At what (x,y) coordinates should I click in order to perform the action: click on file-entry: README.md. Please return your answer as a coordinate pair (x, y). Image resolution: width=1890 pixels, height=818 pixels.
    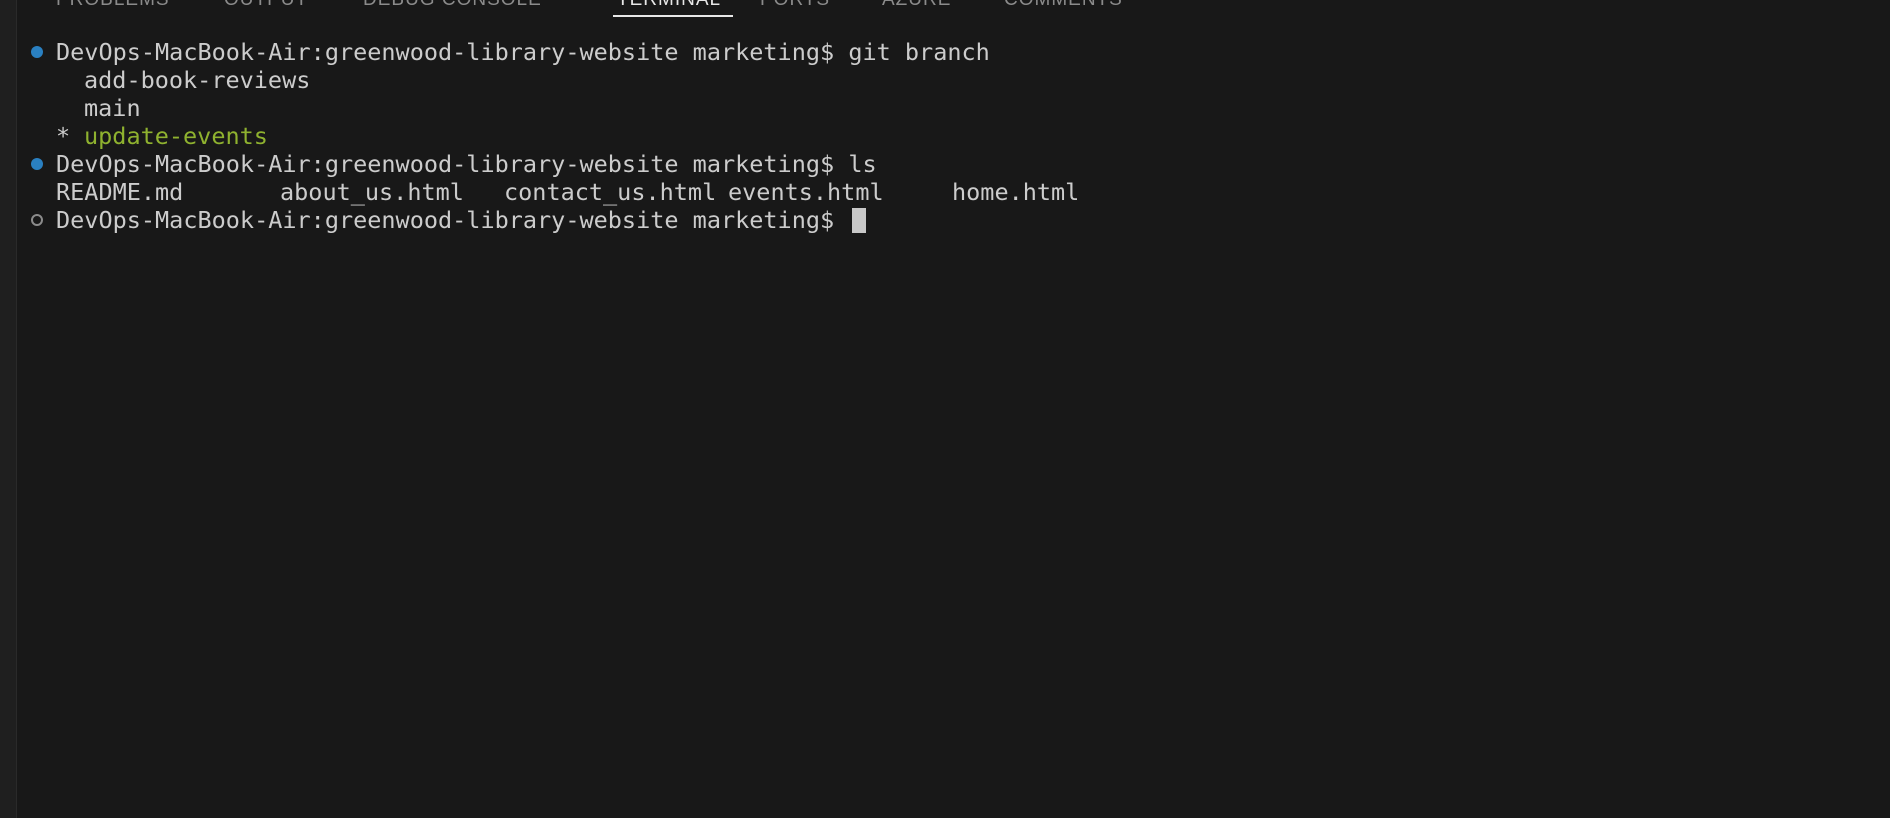
    Looking at the image, I should click on (120, 192).